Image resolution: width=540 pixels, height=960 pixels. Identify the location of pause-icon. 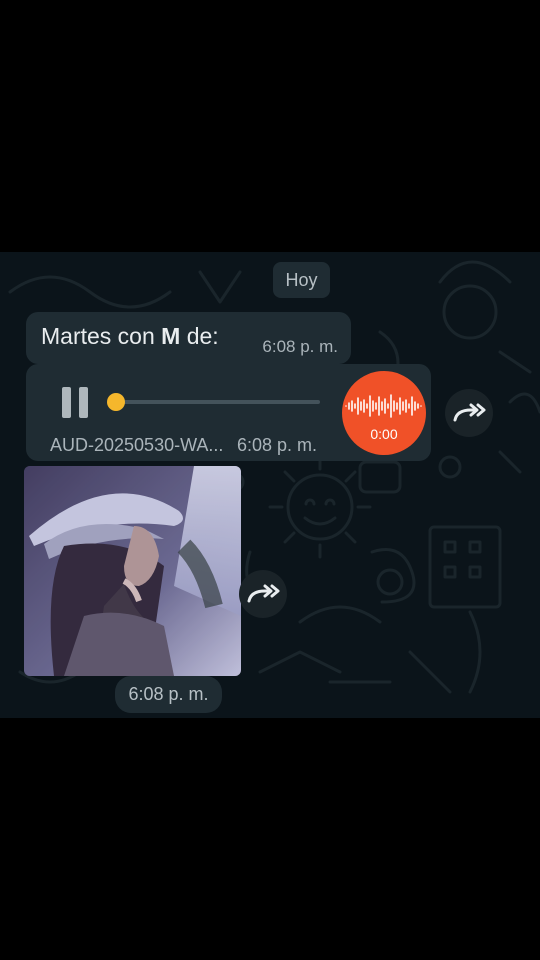
(76, 403).